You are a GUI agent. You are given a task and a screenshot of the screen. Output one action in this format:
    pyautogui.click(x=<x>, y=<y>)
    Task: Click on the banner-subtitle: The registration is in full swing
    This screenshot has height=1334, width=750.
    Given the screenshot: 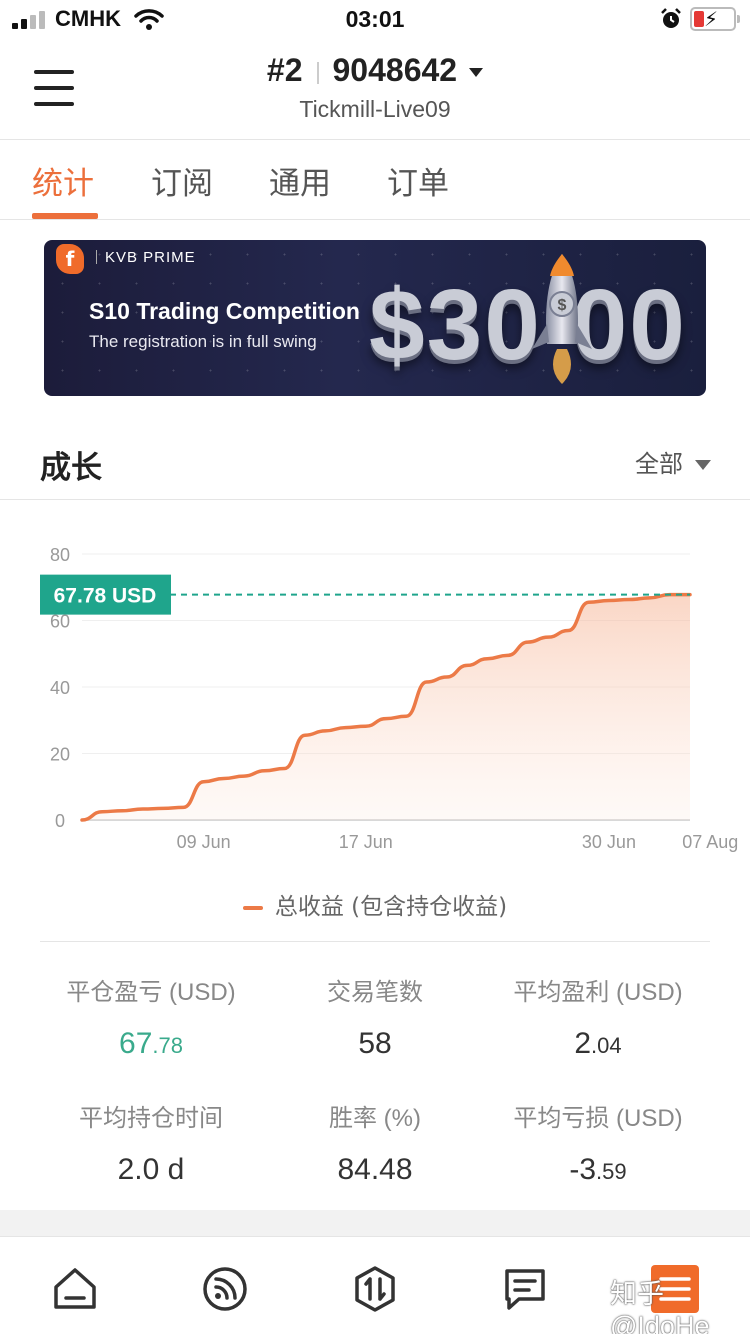 What is the action you would take?
    pyautogui.click(x=203, y=341)
    